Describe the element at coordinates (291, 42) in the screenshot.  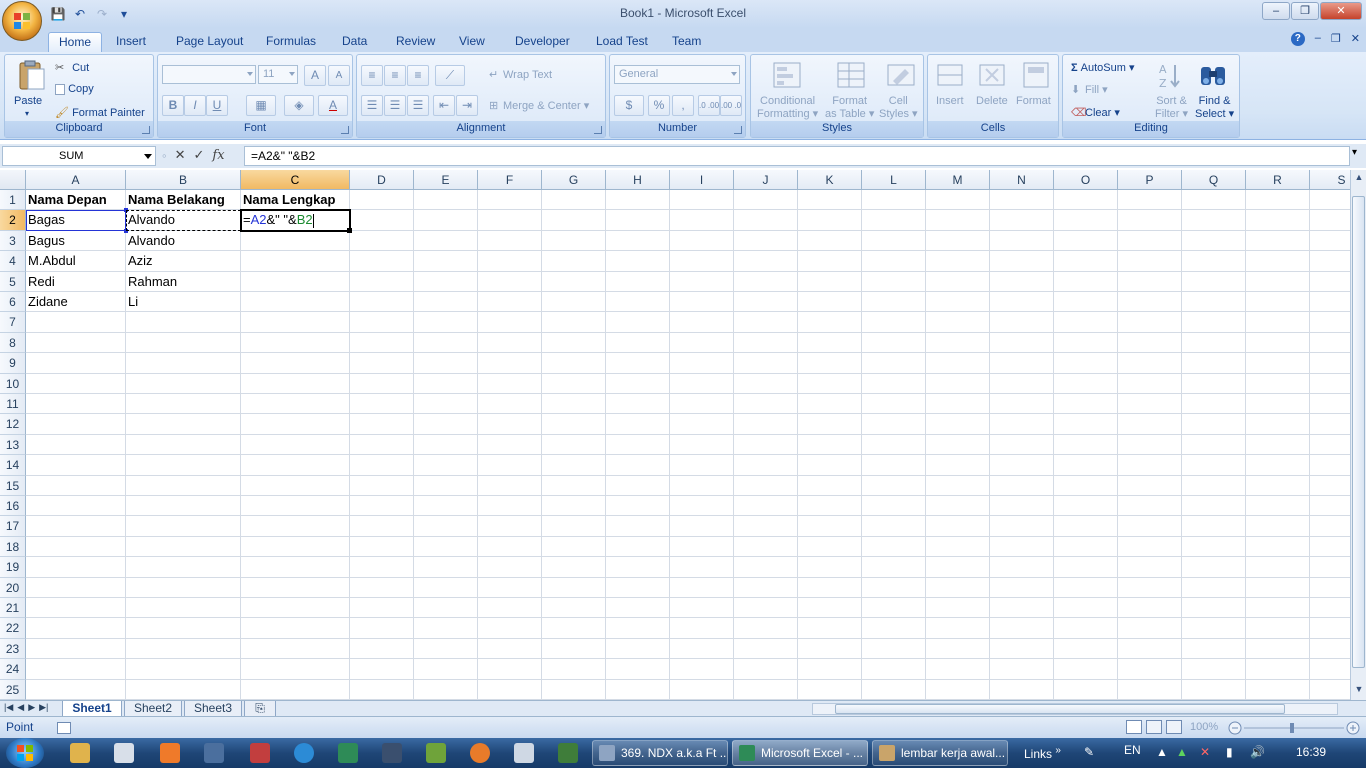
I see `tab-formulas: Formulas` at that location.